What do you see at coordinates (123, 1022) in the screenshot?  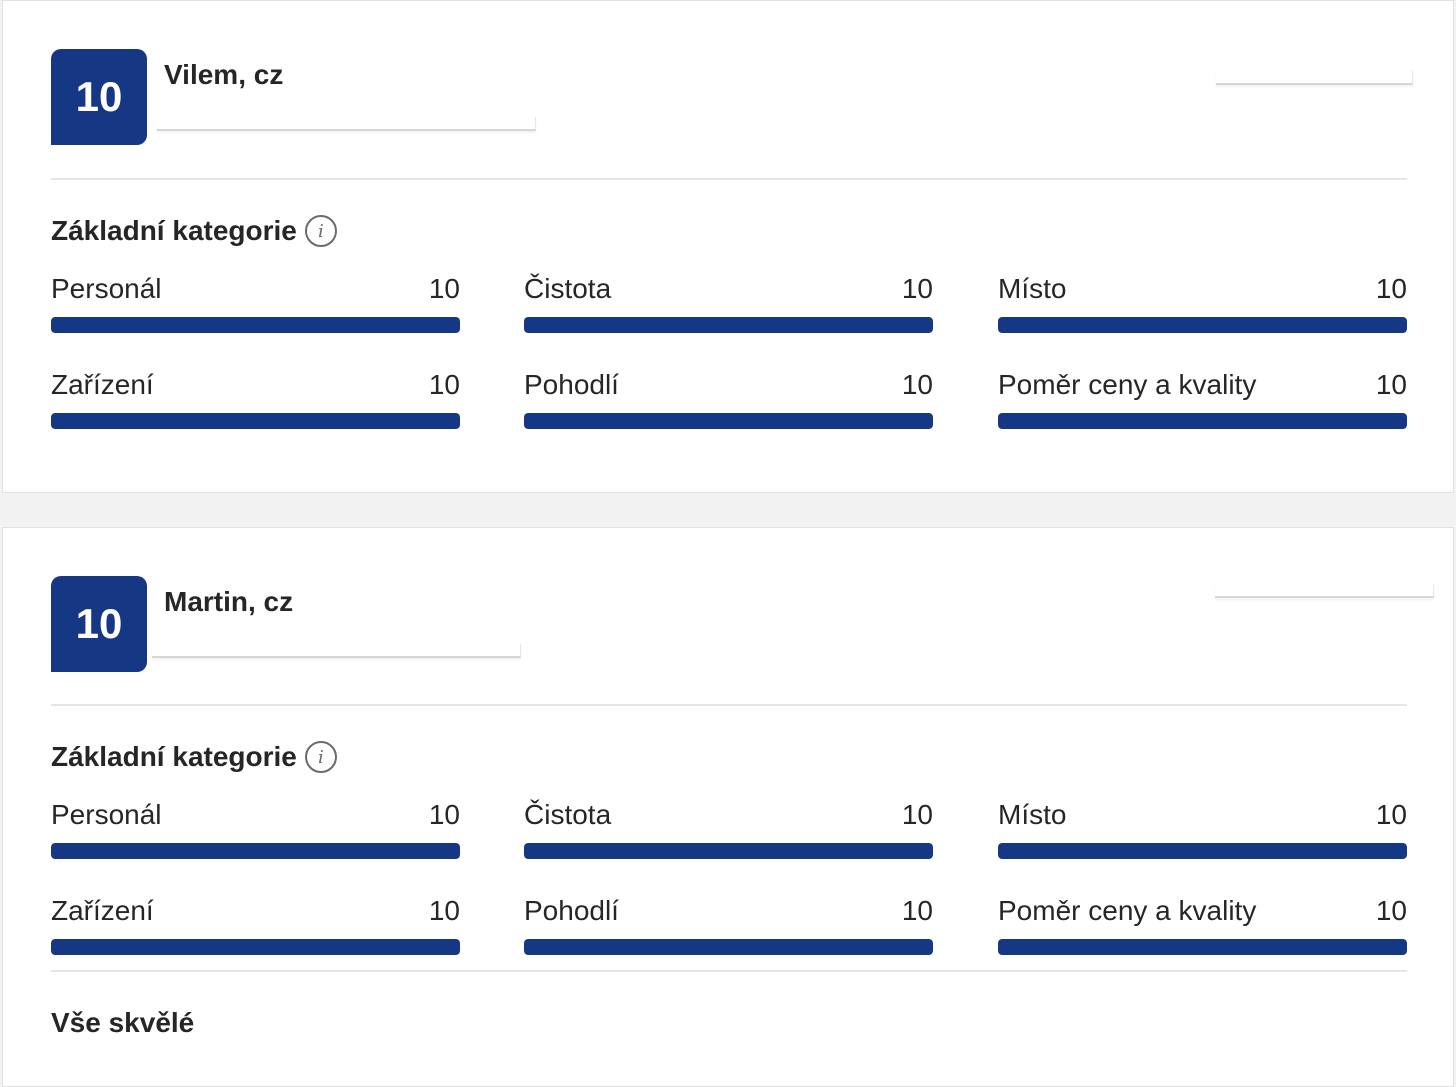 I see `review-title: Vše skvělé` at bounding box center [123, 1022].